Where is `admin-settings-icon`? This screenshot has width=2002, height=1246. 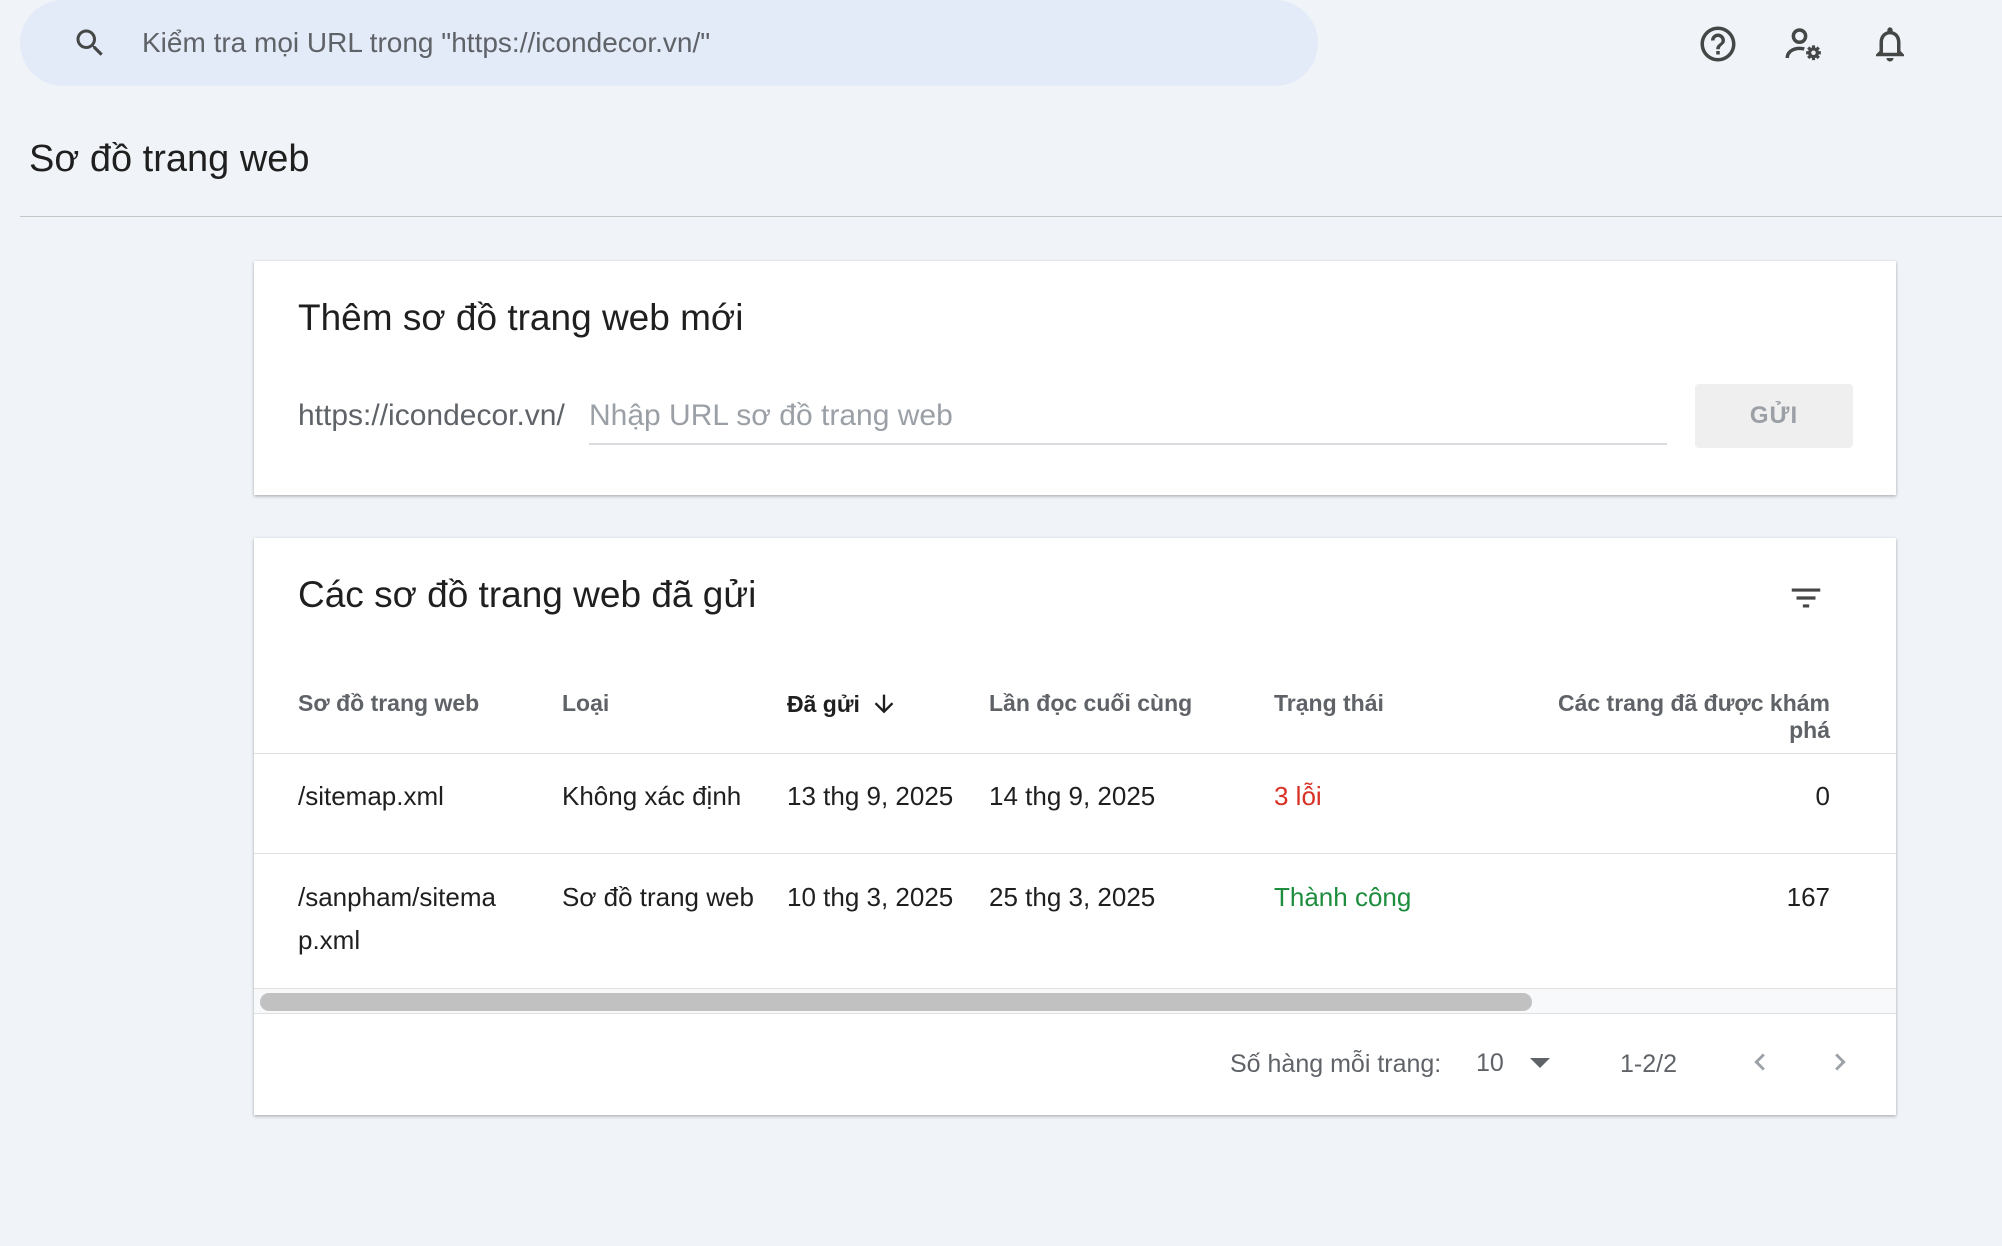
admin-settings-icon is located at coordinates (1803, 44).